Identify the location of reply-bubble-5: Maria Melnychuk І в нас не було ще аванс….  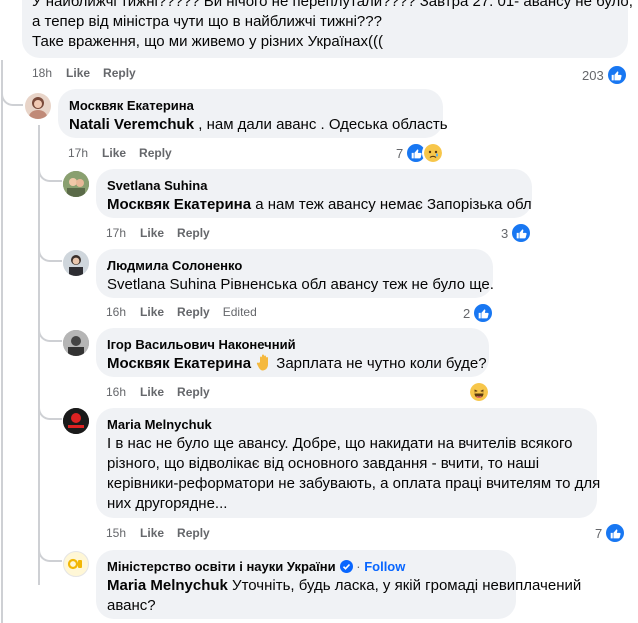
(348, 463).